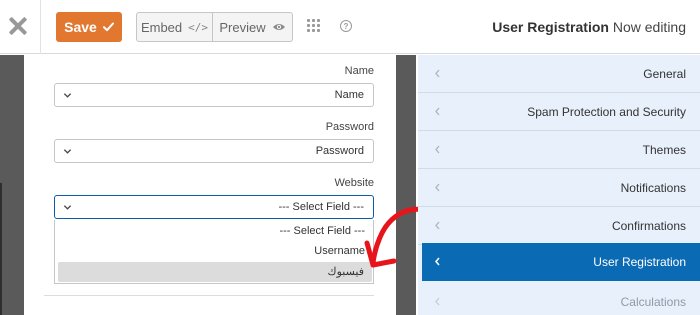  I want to click on sidebar-item-label: Spam Protection and Security, so click(606, 111).